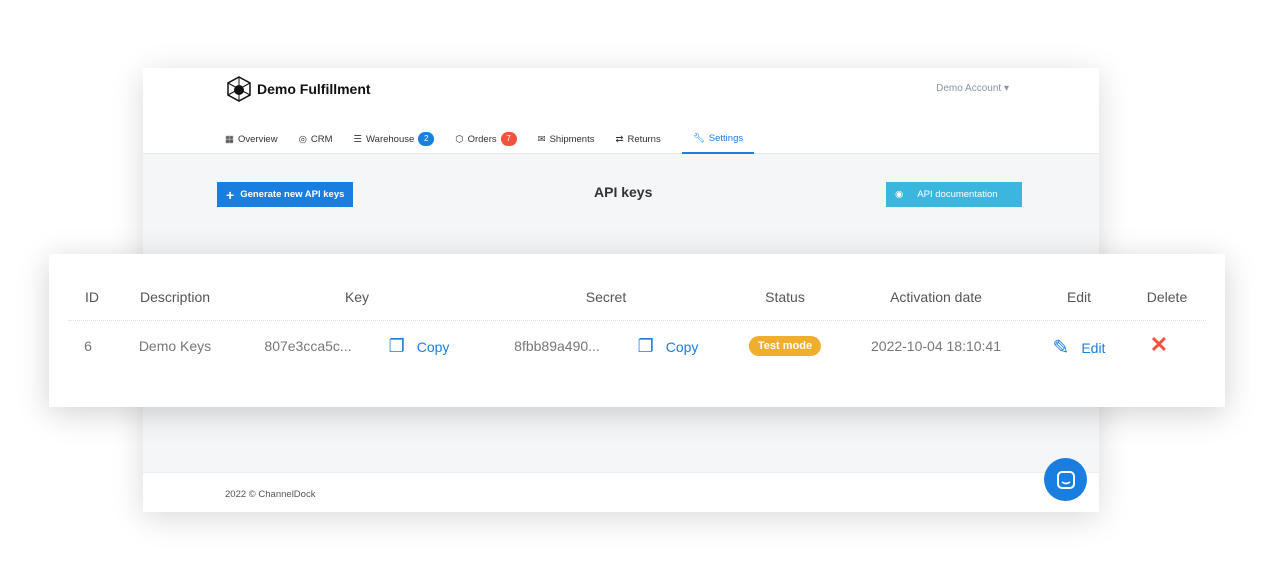 The height and width of the screenshot is (579, 1274). I want to click on arrows-icon: ⇄, so click(619, 139).